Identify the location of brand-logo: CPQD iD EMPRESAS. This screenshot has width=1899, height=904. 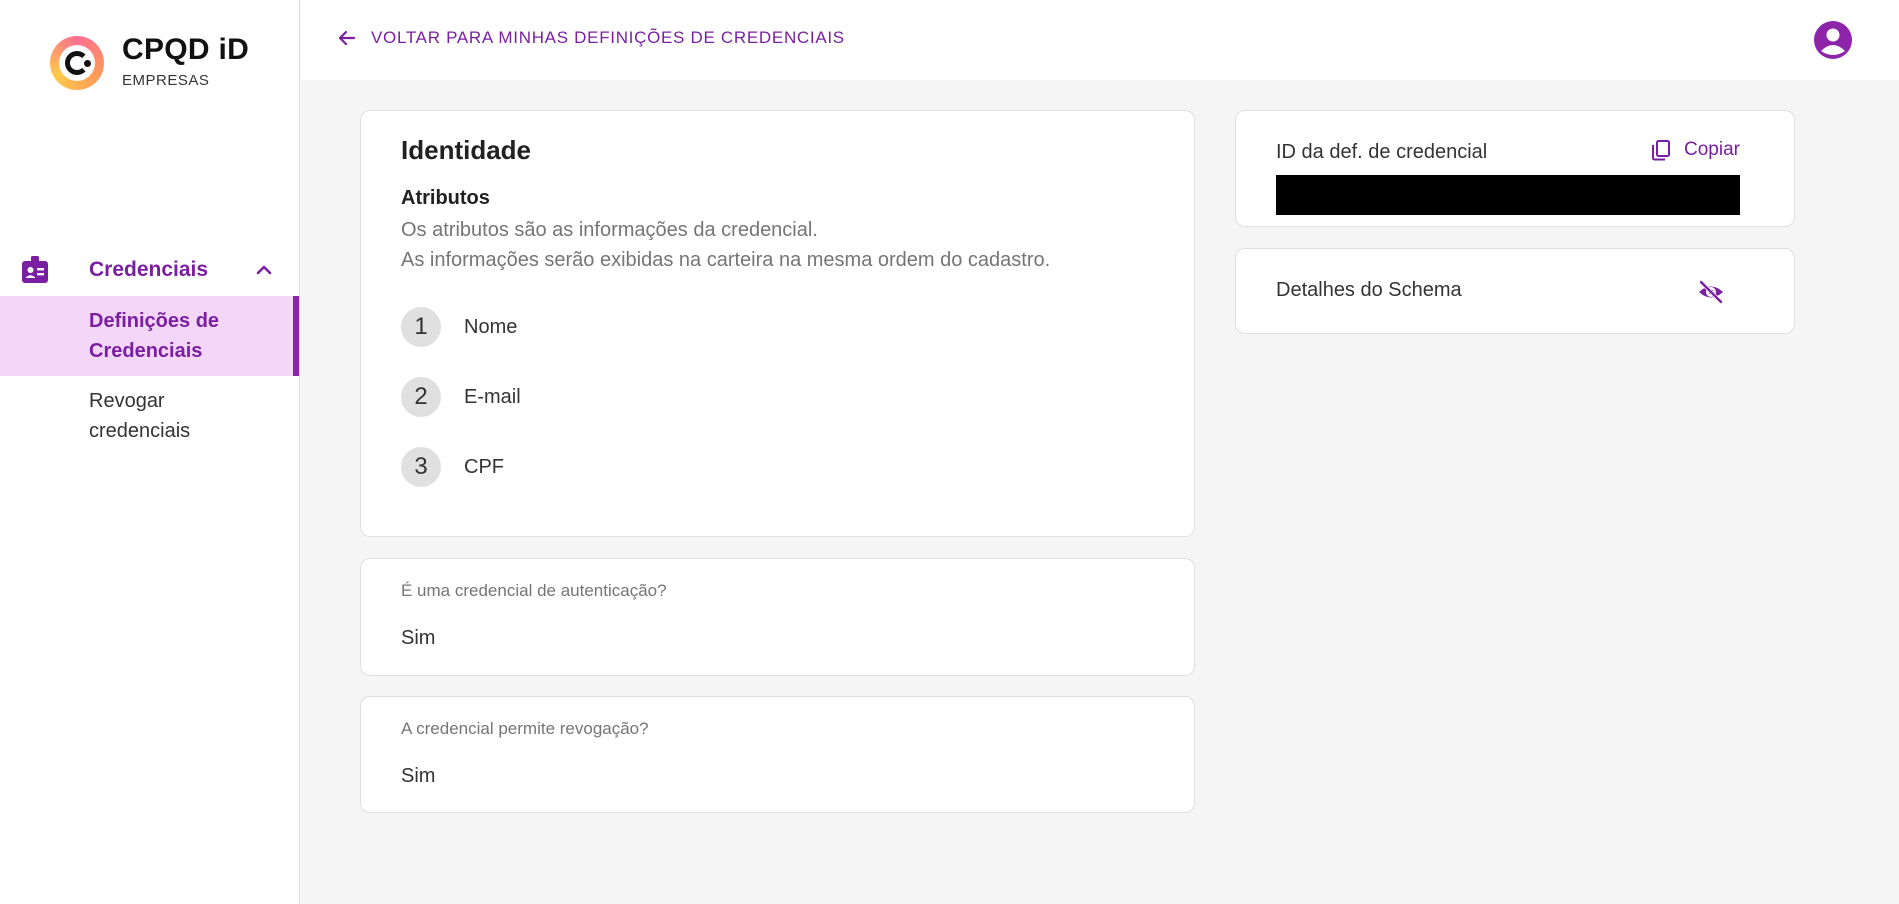
(149, 60).